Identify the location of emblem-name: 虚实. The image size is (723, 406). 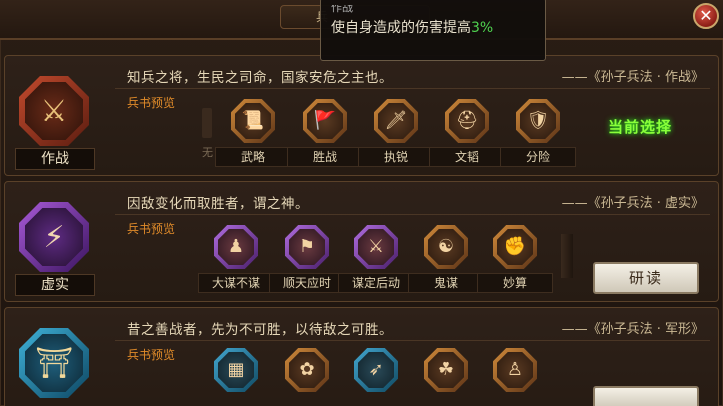
(55, 285).